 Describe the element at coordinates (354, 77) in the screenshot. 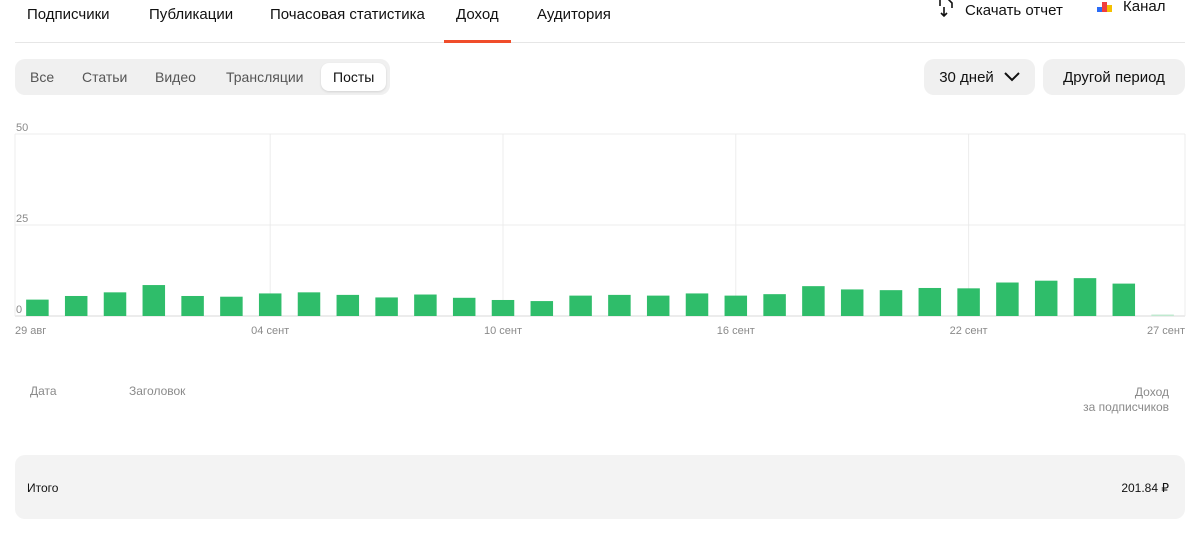

I see `filter-posts: Посты` at that location.